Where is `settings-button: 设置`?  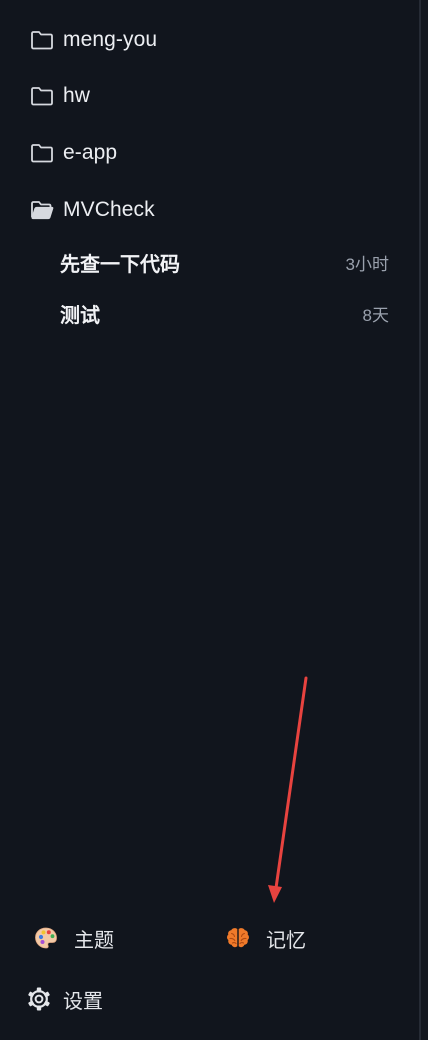
settings-button: 设置 is located at coordinates (64, 999).